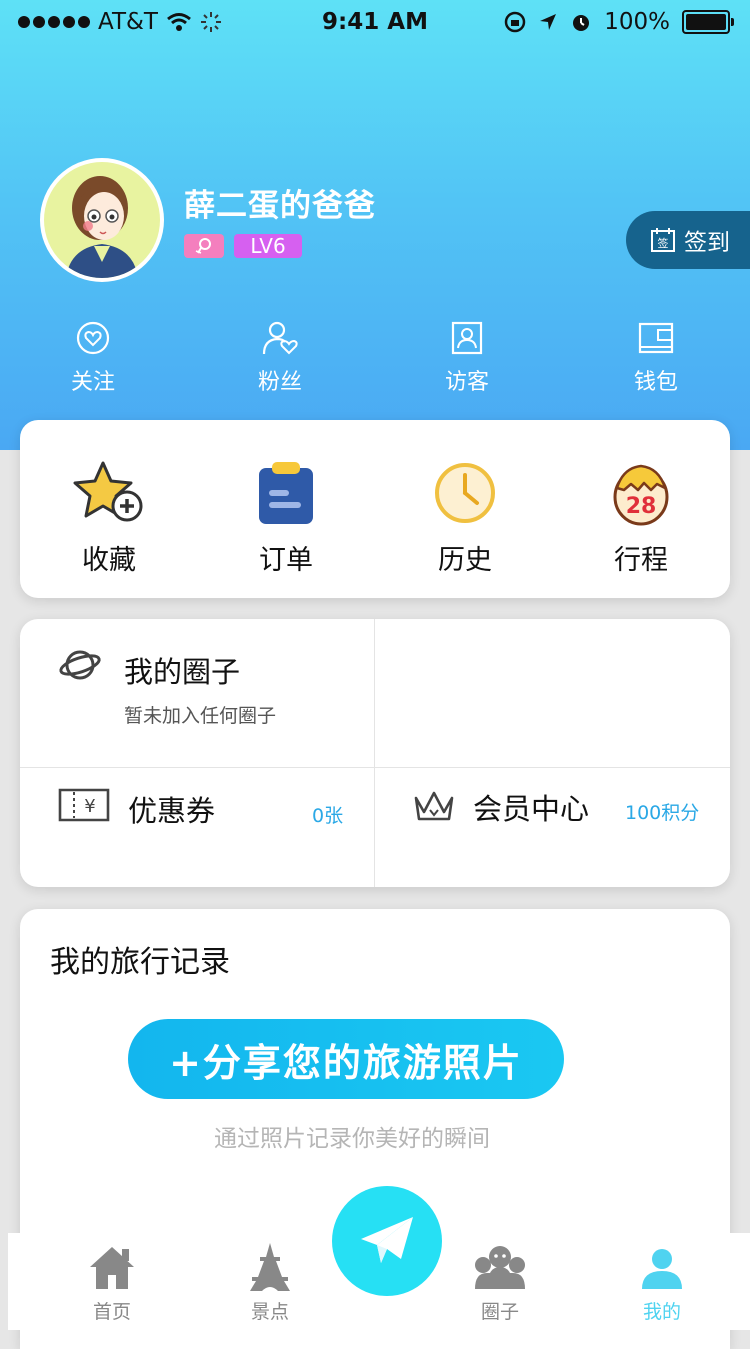  What do you see at coordinates (661, 1312) in the screenshot?
I see `tab-label: 我的` at bounding box center [661, 1312].